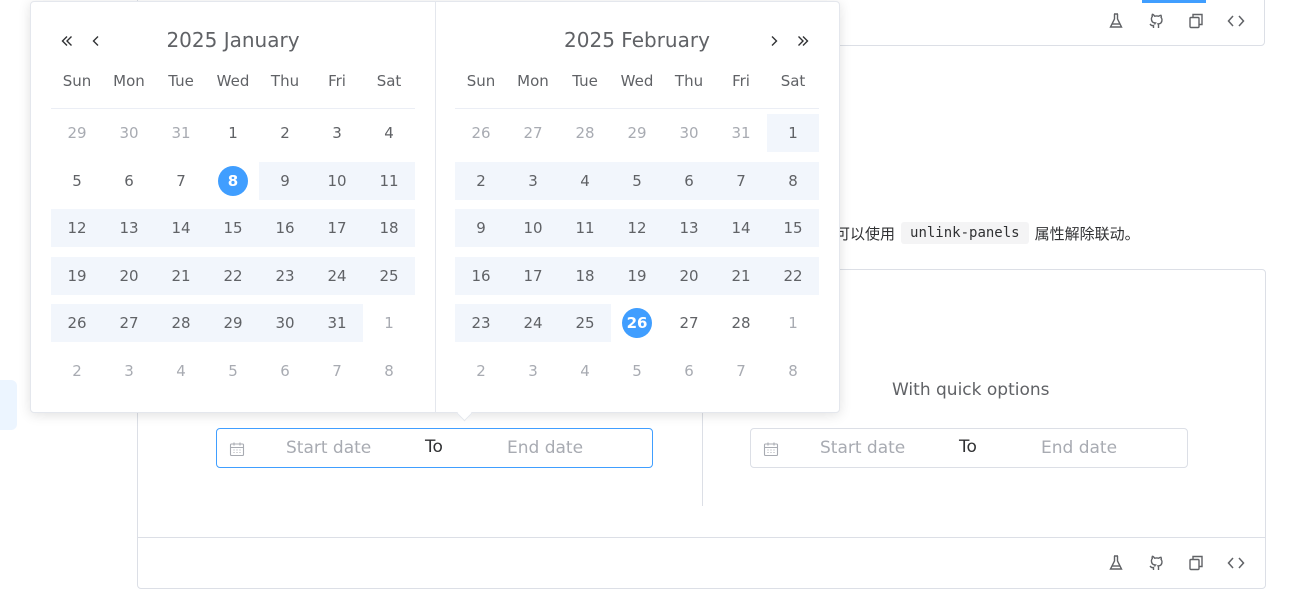 Image resolution: width=1294 pixels, height=610 pixels. What do you see at coordinates (77, 323) in the screenshot?
I see `day-cell: 26` at bounding box center [77, 323].